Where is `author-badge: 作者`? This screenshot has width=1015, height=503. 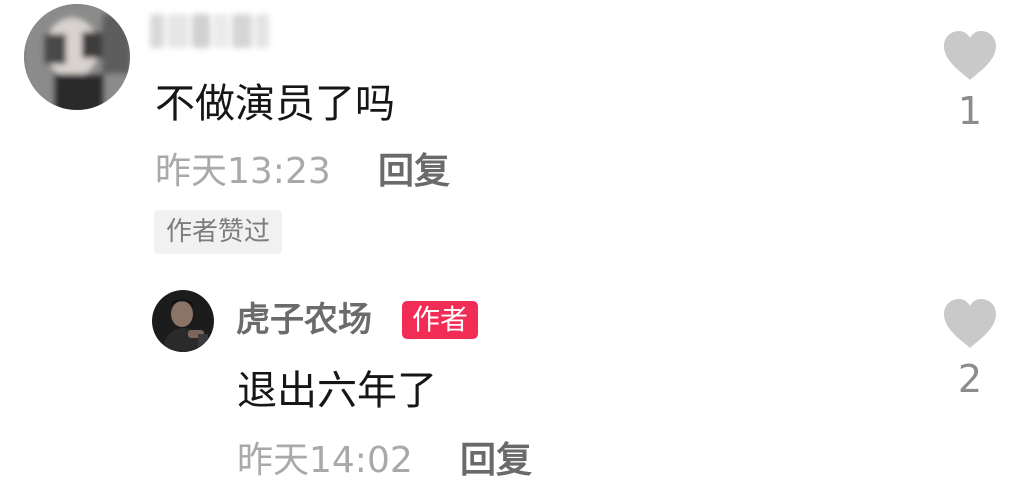
author-badge: 作者 is located at coordinates (440, 320).